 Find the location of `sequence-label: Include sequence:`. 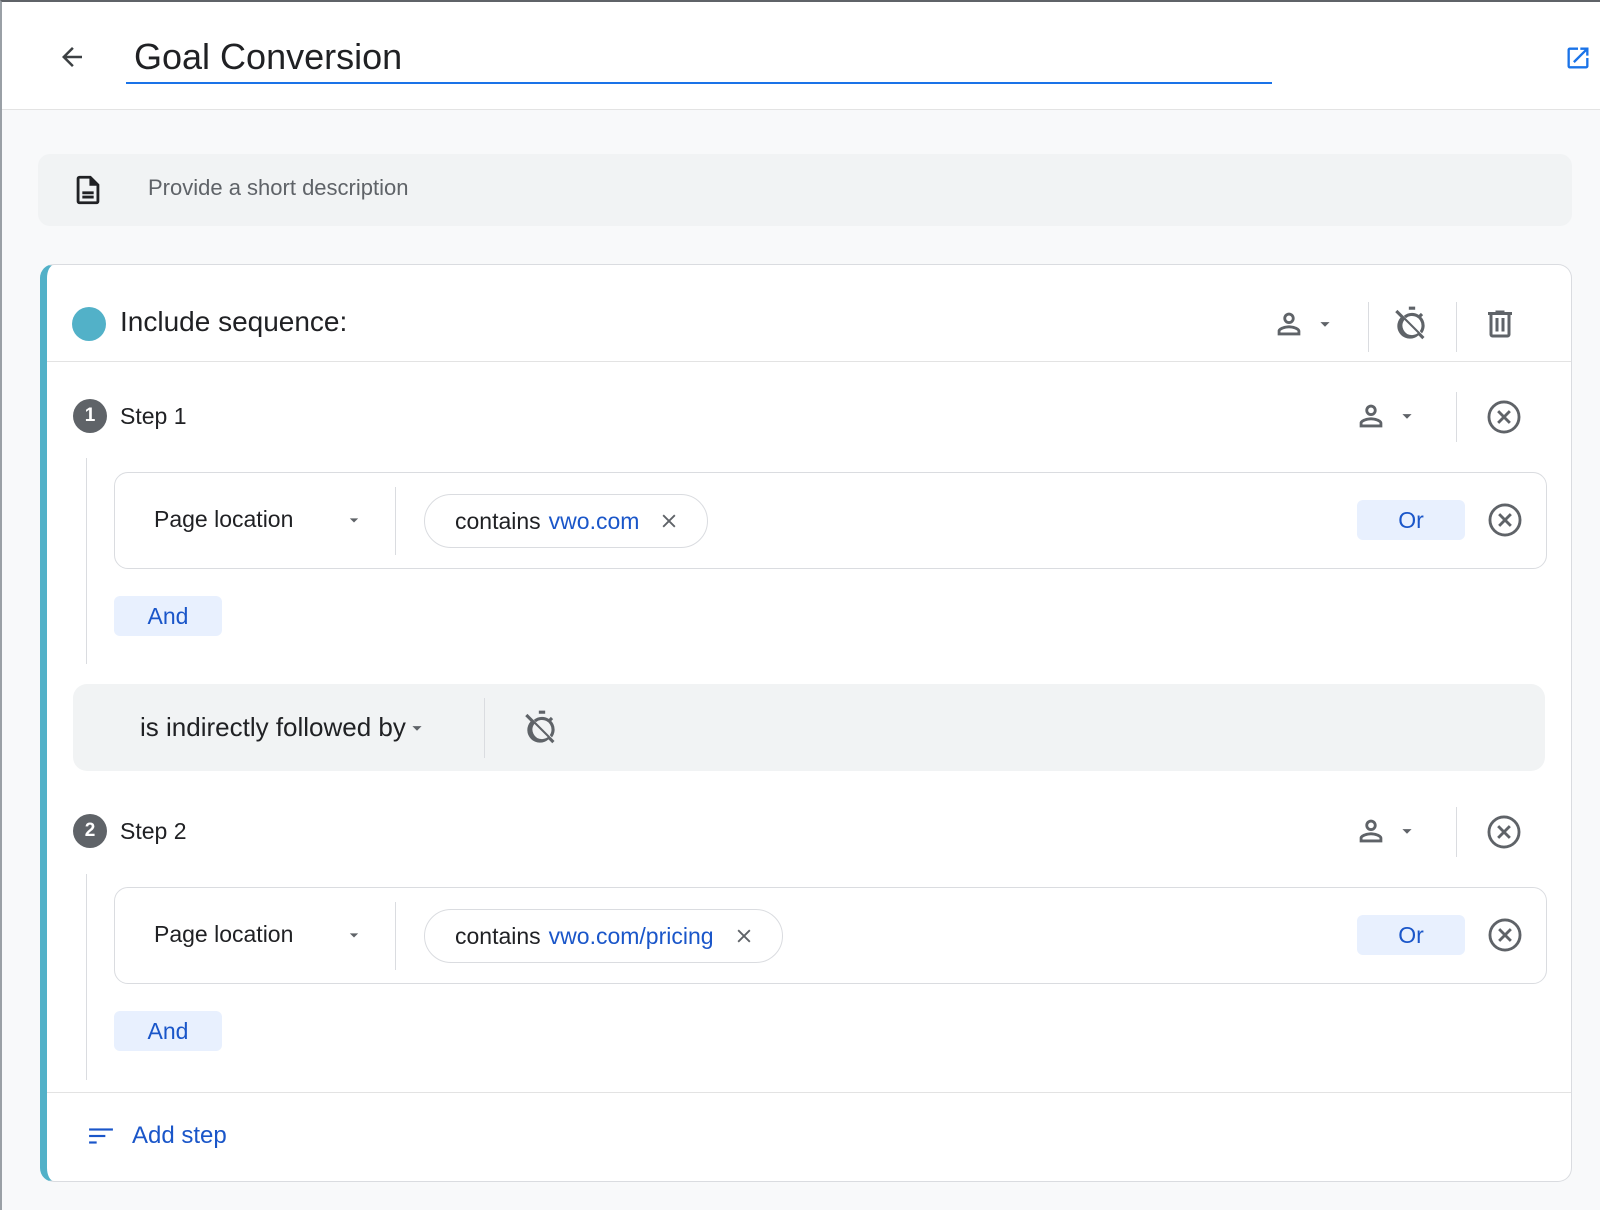

sequence-label: Include sequence: is located at coordinates (234, 321).